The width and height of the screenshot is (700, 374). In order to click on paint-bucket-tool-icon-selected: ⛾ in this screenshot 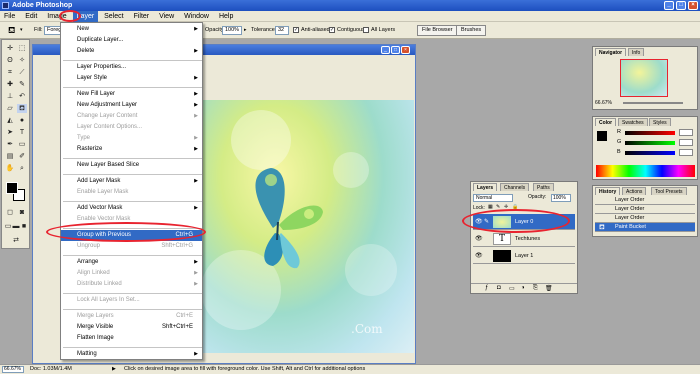, I will do `click(22, 108)`.